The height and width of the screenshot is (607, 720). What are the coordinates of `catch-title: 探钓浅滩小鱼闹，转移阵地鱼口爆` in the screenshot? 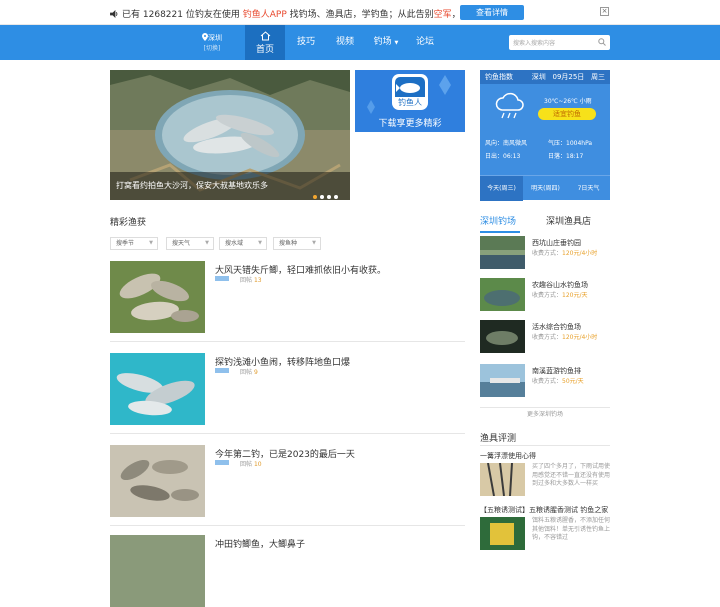 It's located at (282, 361).